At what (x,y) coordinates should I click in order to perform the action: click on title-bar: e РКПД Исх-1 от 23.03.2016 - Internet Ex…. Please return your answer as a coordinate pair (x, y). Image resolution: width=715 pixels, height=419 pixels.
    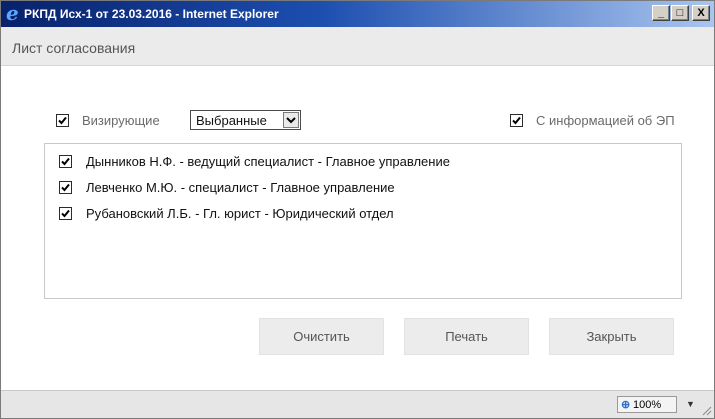
    Looking at the image, I should click on (357, 14).